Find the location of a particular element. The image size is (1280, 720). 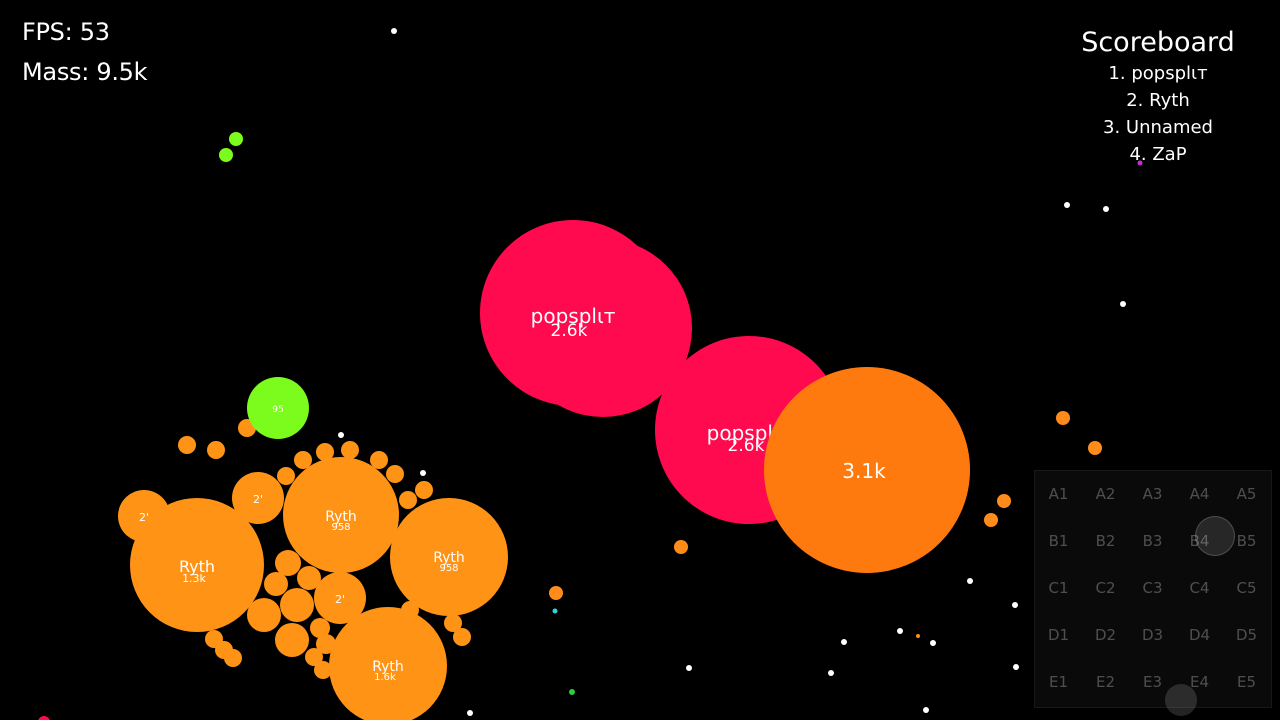

svg-text: 2' is located at coordinates (258, 499).